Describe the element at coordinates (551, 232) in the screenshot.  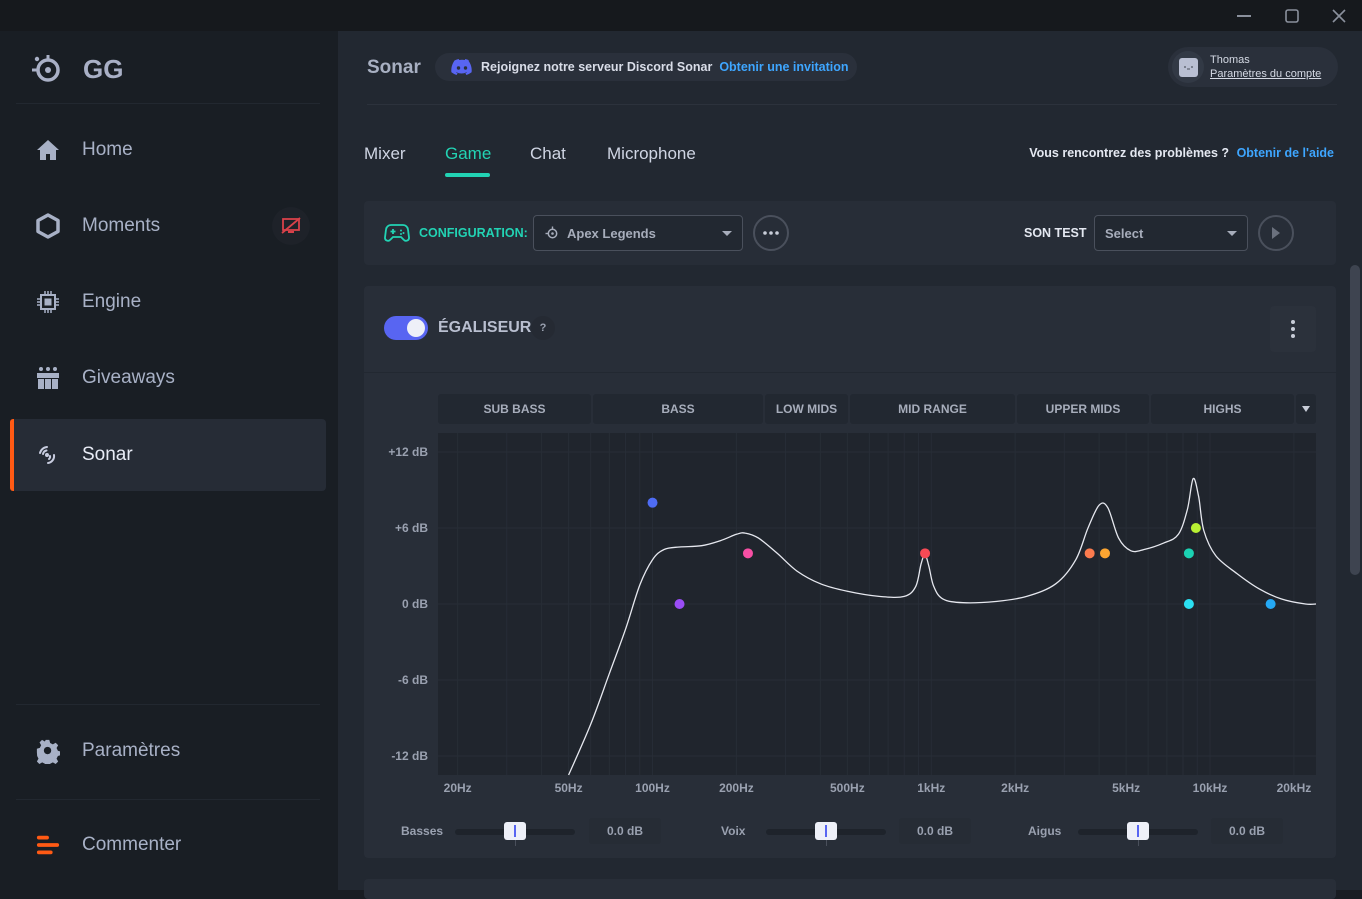
I see `steelseries-small-icon` at that location.